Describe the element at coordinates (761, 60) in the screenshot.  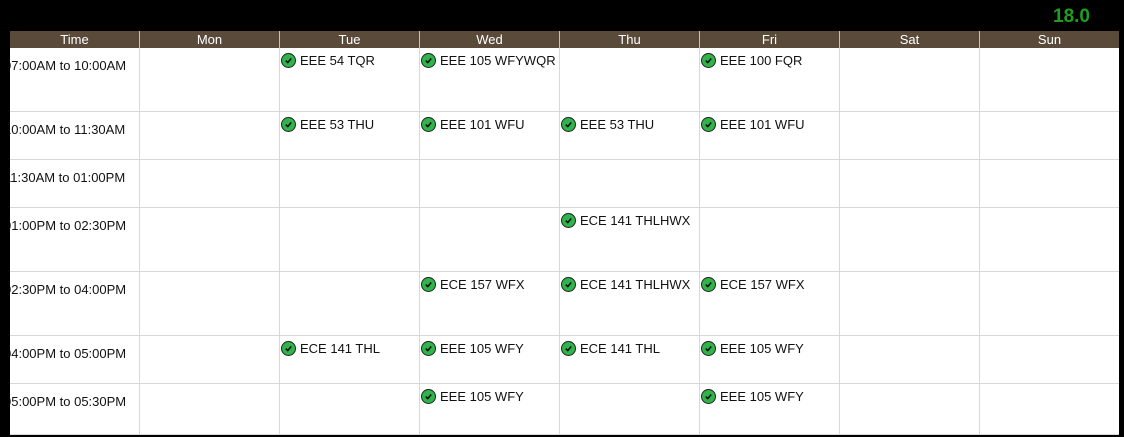
I see `course-label: EEE 100 FQR` at that location.